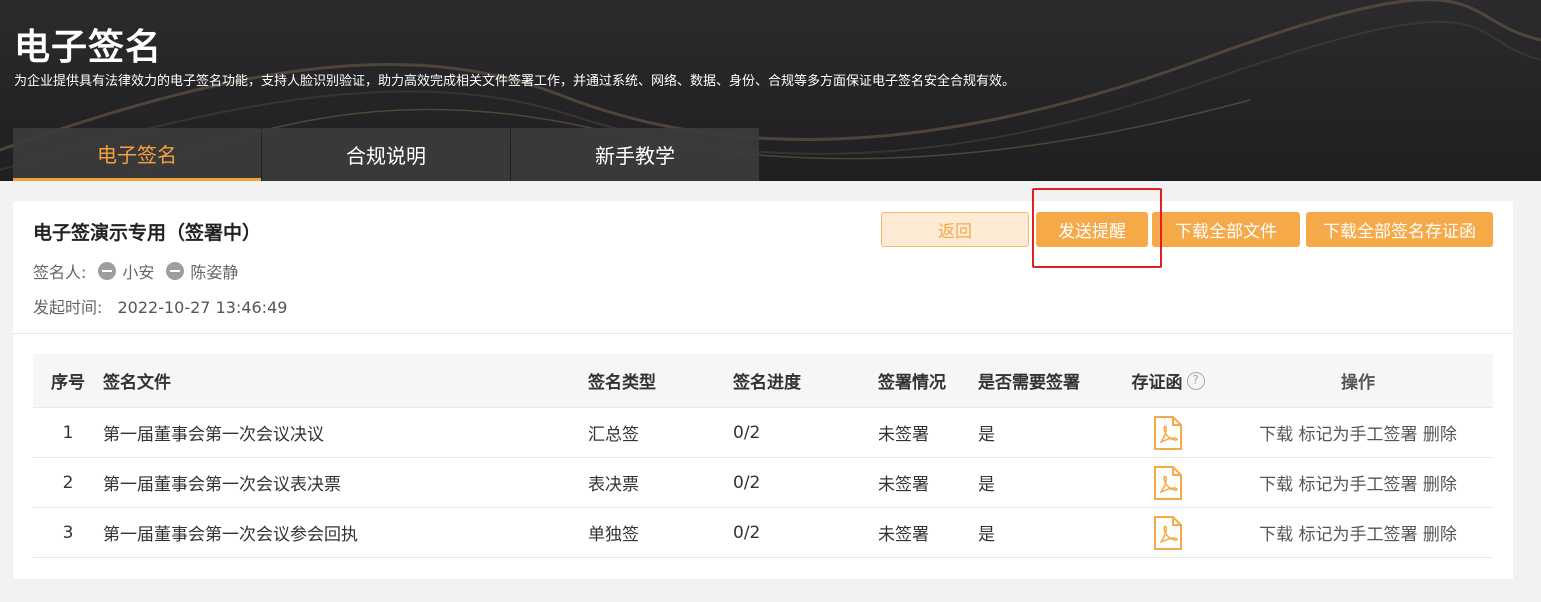  What do you see at coordinates (137, 154) in the screenshot?
I see `tab-e-signature: 电子签名` at bounding box center [137, 154].